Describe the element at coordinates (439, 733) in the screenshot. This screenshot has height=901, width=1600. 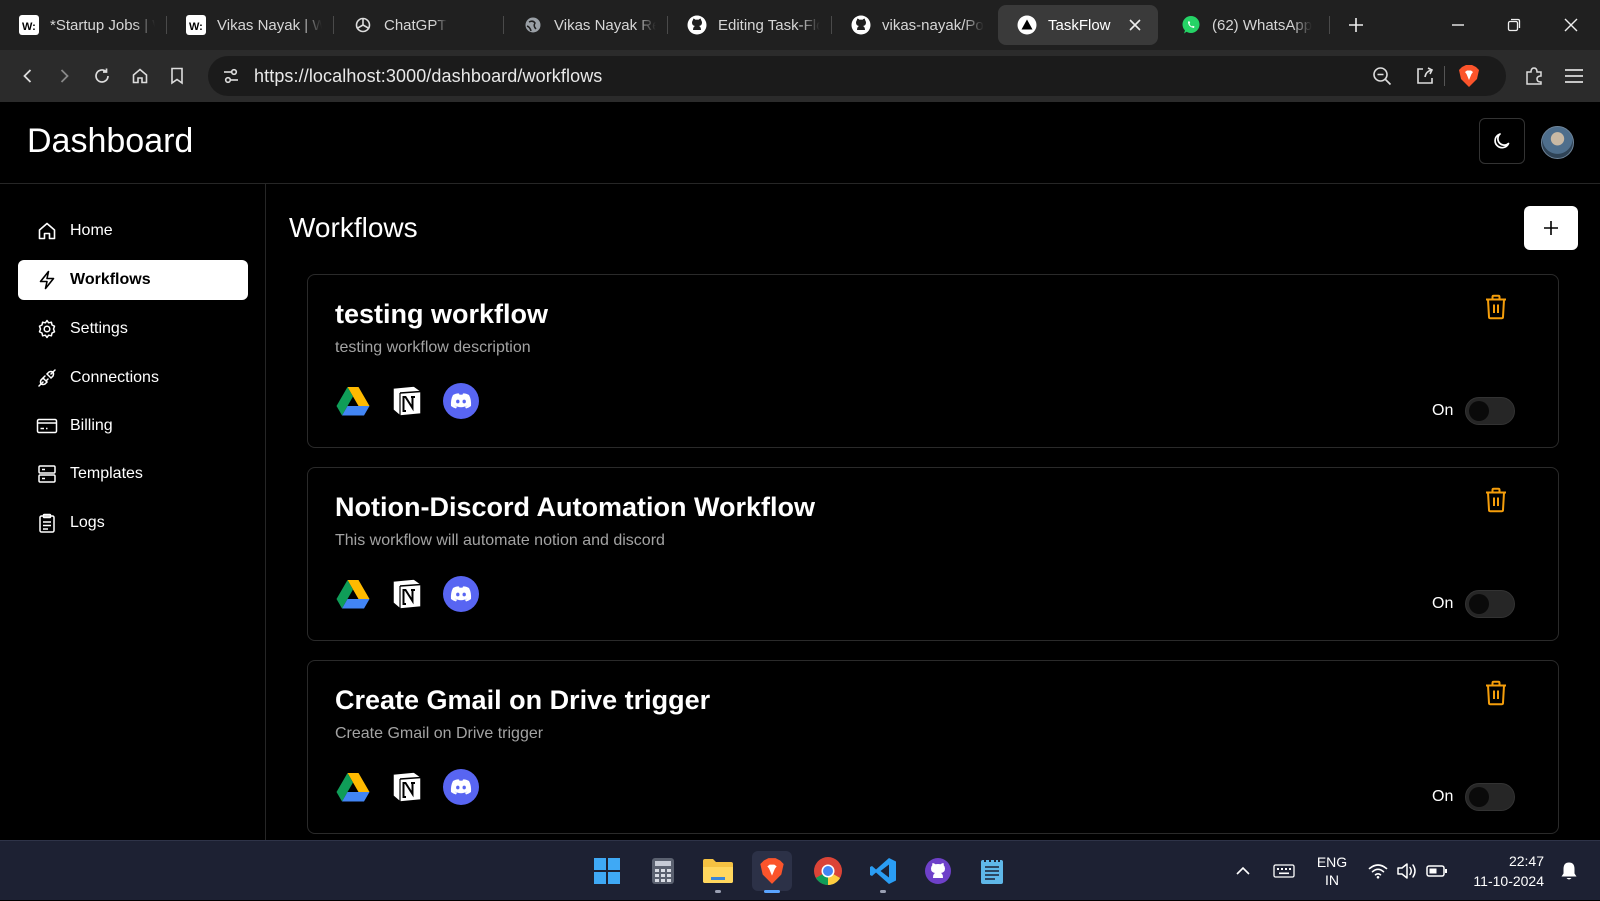
I see `workflow-description: Create Gmail on Drive trigger` at that location.